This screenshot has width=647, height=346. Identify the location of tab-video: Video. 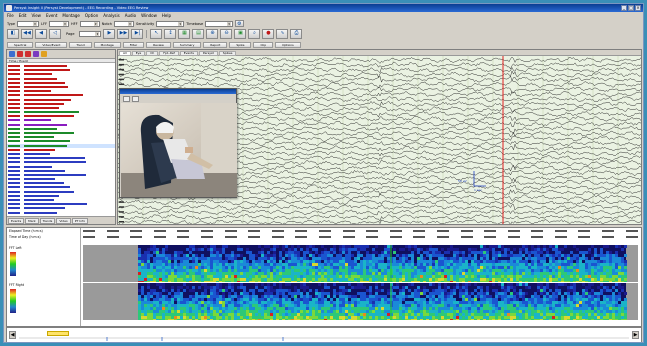
(63, 220).